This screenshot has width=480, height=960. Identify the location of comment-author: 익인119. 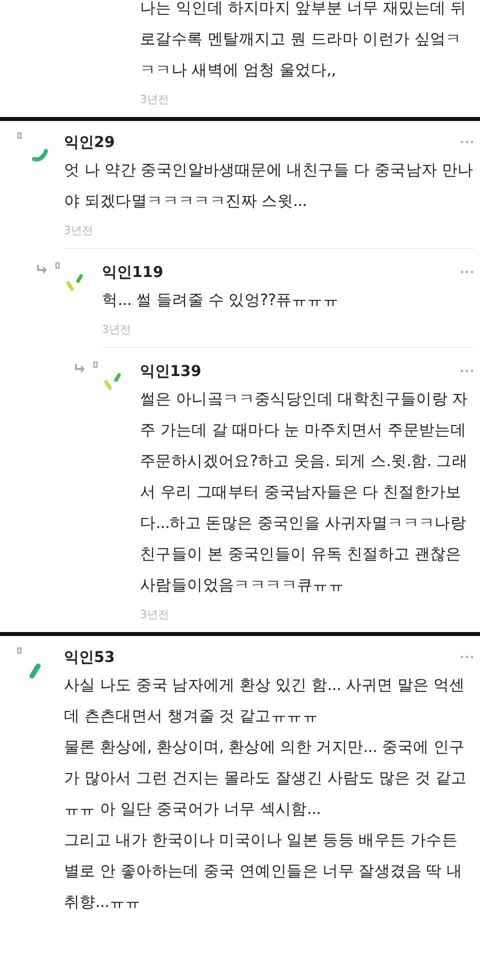
(133, 272).